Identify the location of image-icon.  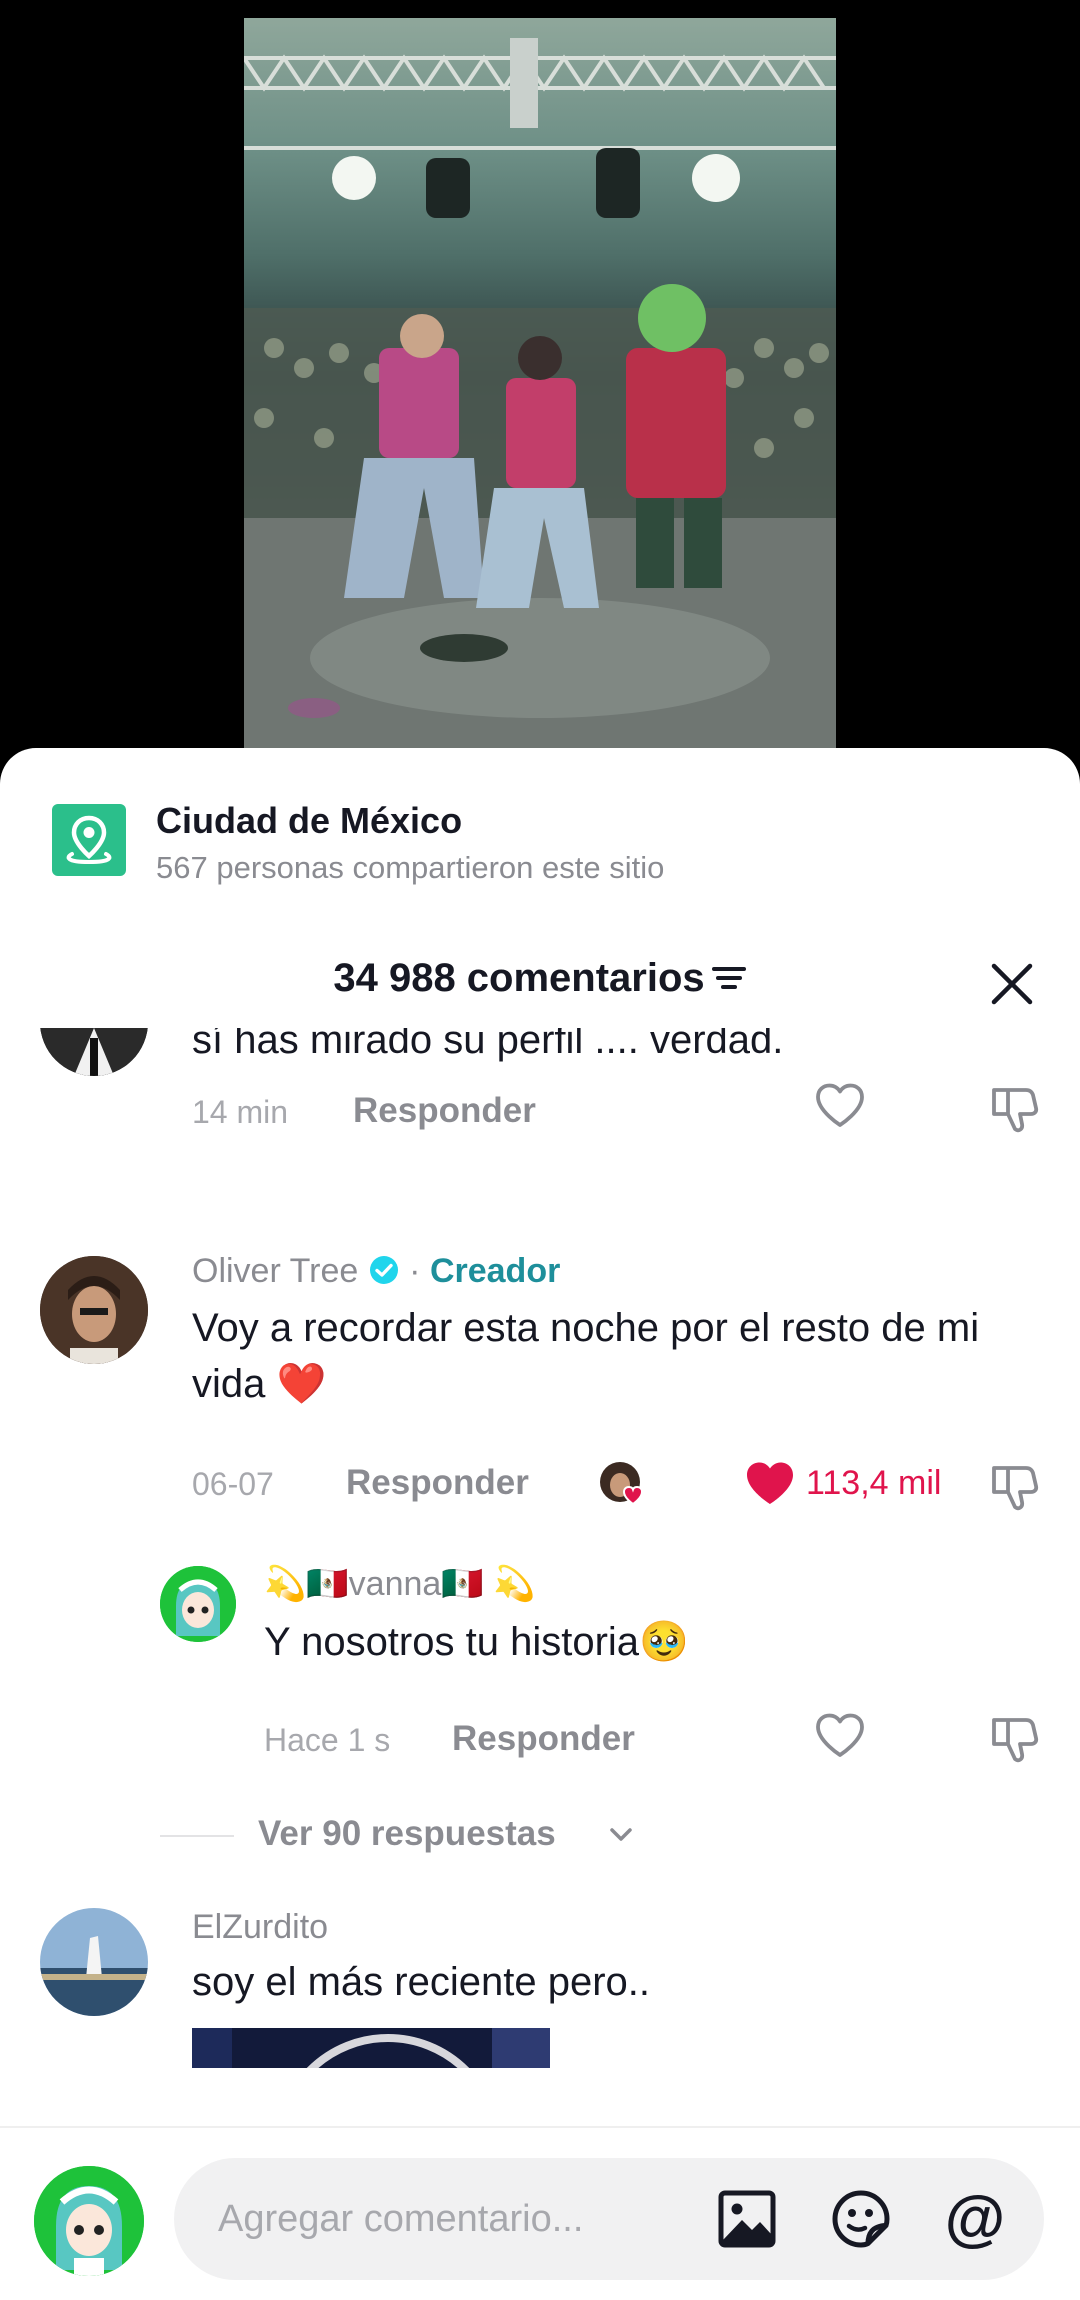
(747, 2219).